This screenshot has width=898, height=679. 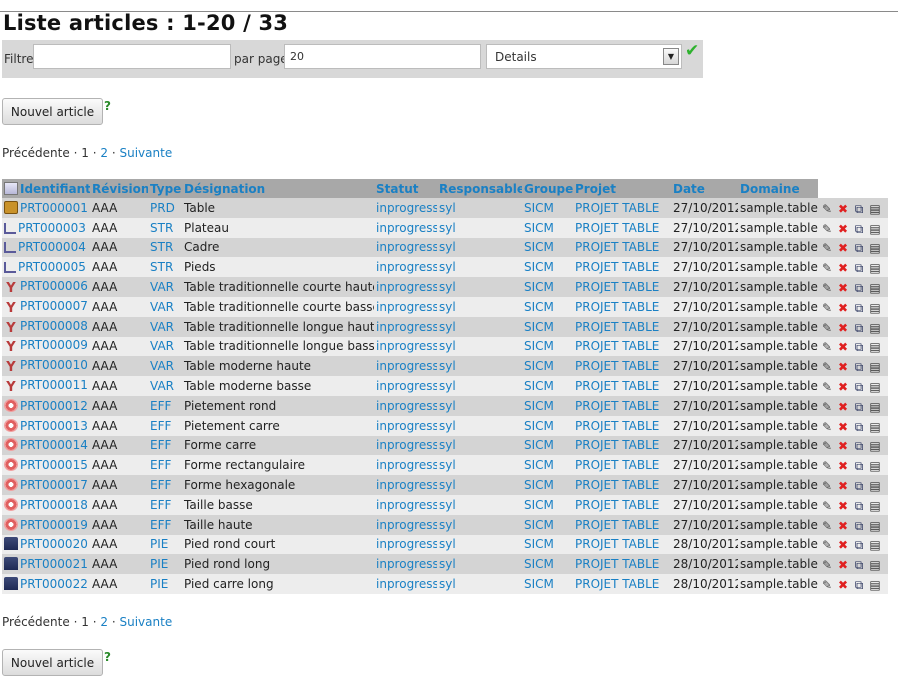 What do you see at coordinates (119, 188) in the screenshot?
I see `col-revision: Révision` at bounding box center [119, 188].